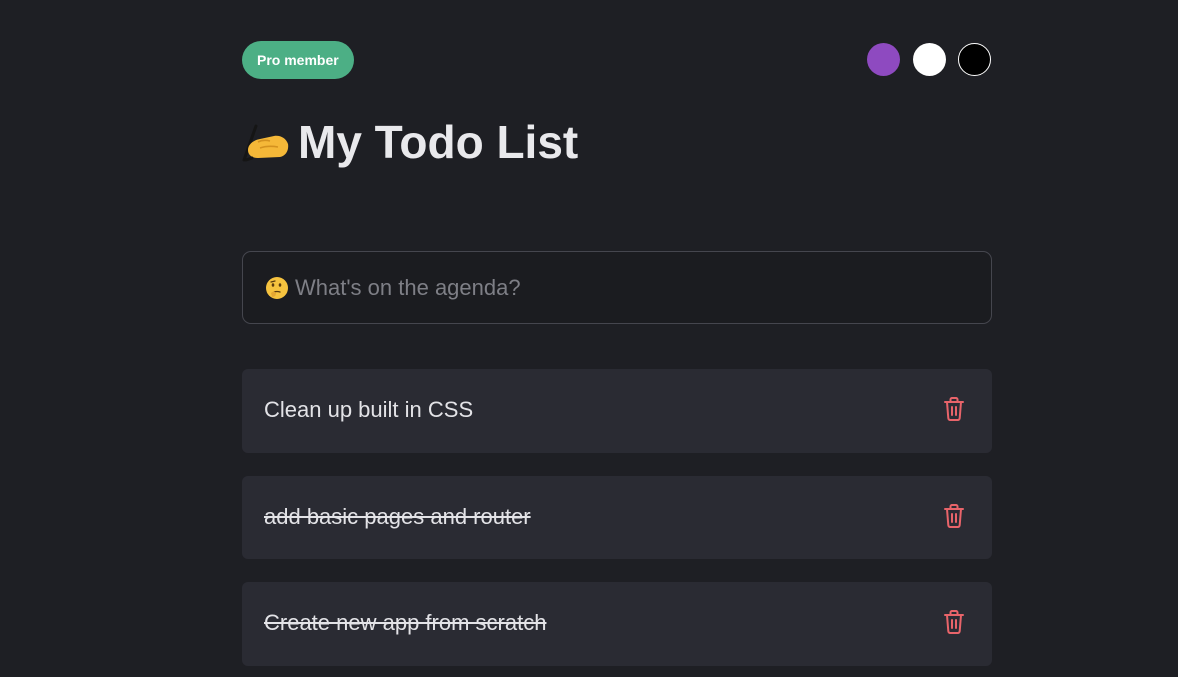 This screenshot has height=677, width=1178. I want to click on thinking-face-icon, so click(277, 288).